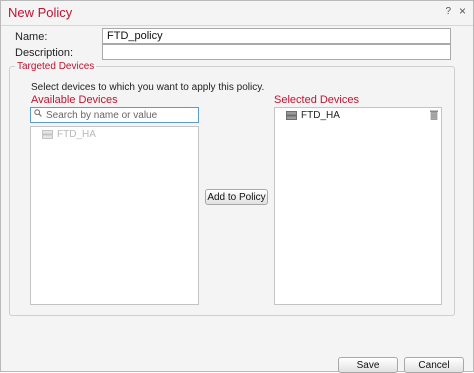 This screenshot has height=373, width=474. I want to click on cancel-button: Cancel, so click(434, 365).